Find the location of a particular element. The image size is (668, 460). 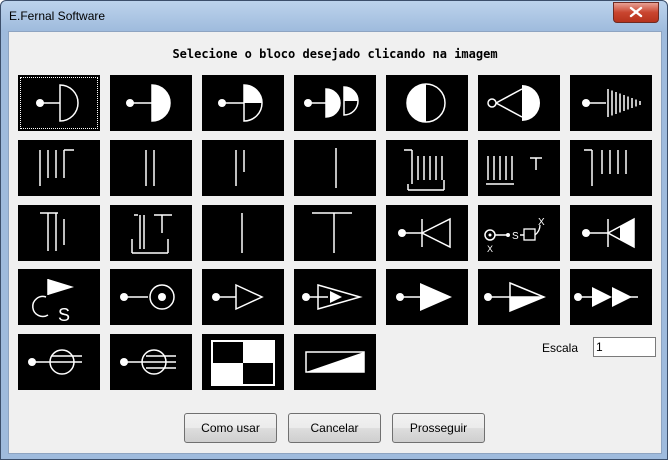

triangle-nested-icon is located at coordinates (332, 297).